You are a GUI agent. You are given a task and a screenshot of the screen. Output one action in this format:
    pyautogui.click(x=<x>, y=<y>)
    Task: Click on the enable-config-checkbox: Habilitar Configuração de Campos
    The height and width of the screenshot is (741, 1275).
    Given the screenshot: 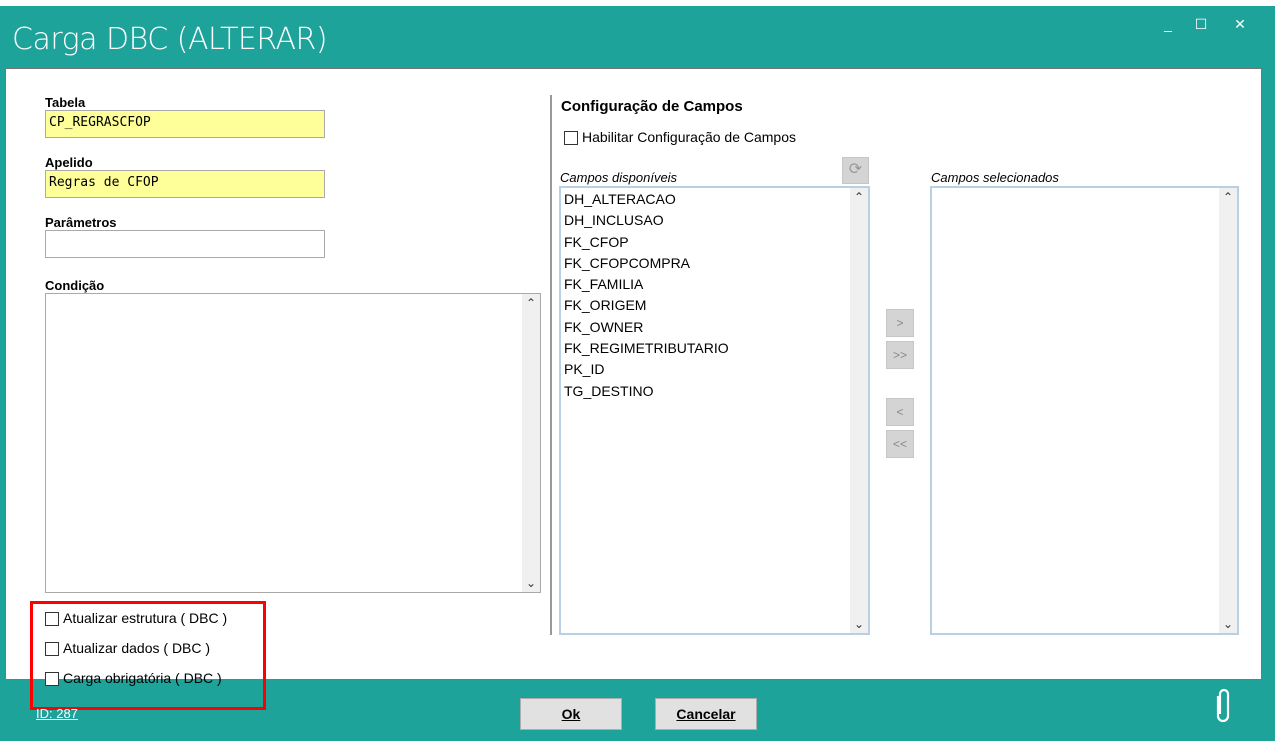 What is the action you would take?
    pyautogui.click(x=680, y=137)
    